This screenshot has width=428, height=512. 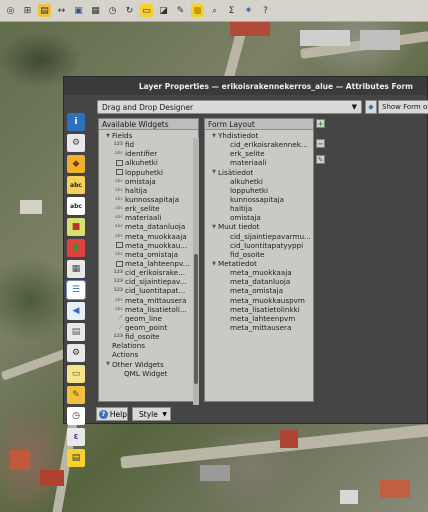 I want to click on tree-item: abc meta_omistaja, so click(x=148, y=254).